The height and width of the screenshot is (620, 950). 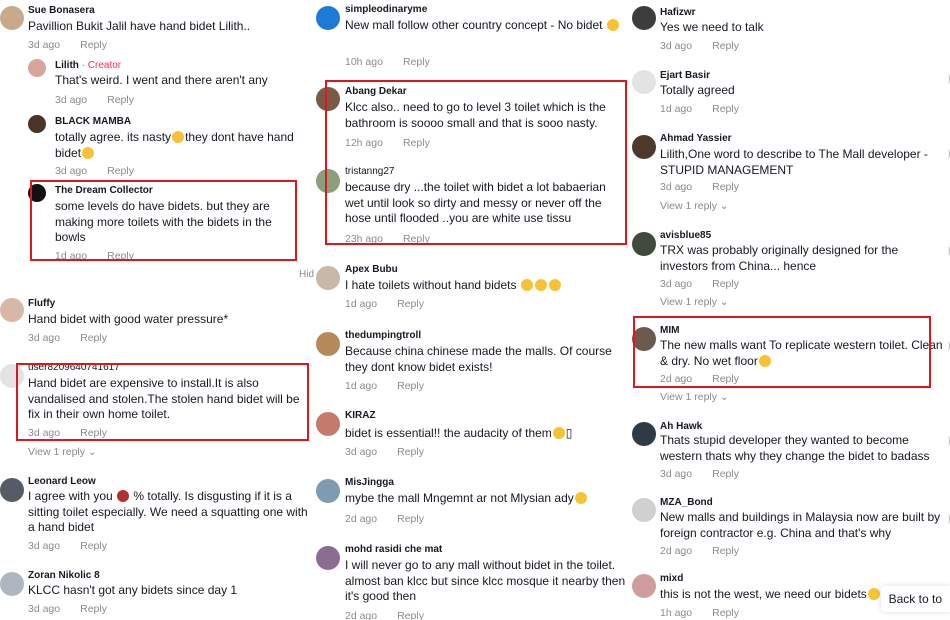 What do you see at coordinates (361, 519) in the screenshot?
I see `comment-age: 2d ago` at bounding box center [361, 519].